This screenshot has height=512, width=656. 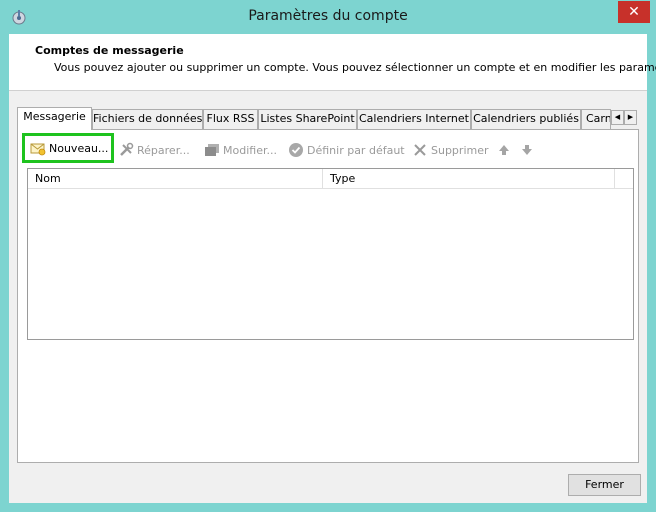 I want to click on delete-label: Supprimer, so click(x=460, y=150).